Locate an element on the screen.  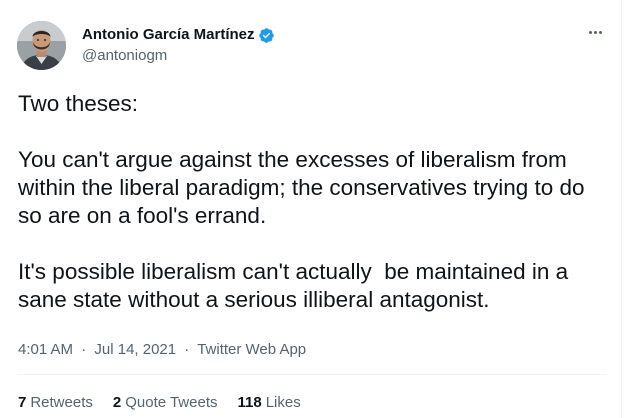
retweets-stat: 7 Retweets is located at coordinates (55, 403).